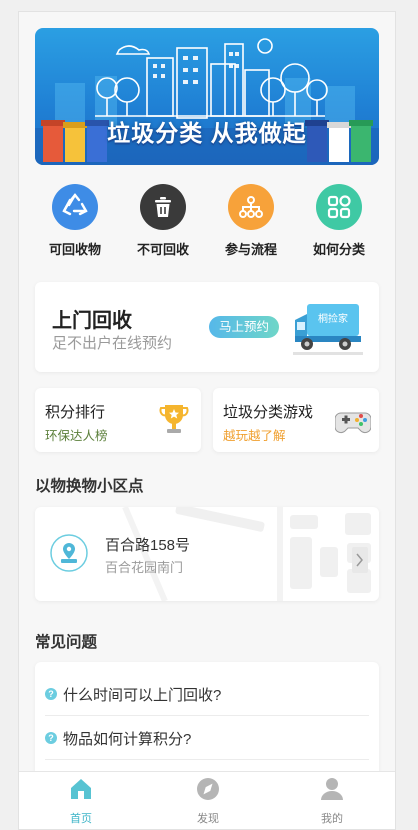 Image resolution: width=418 pixels, height=830 pixels. Describe the element at coordinates (268, 412) in the screenshot. I see `game-title: 垃圾分类游戏` at that location.